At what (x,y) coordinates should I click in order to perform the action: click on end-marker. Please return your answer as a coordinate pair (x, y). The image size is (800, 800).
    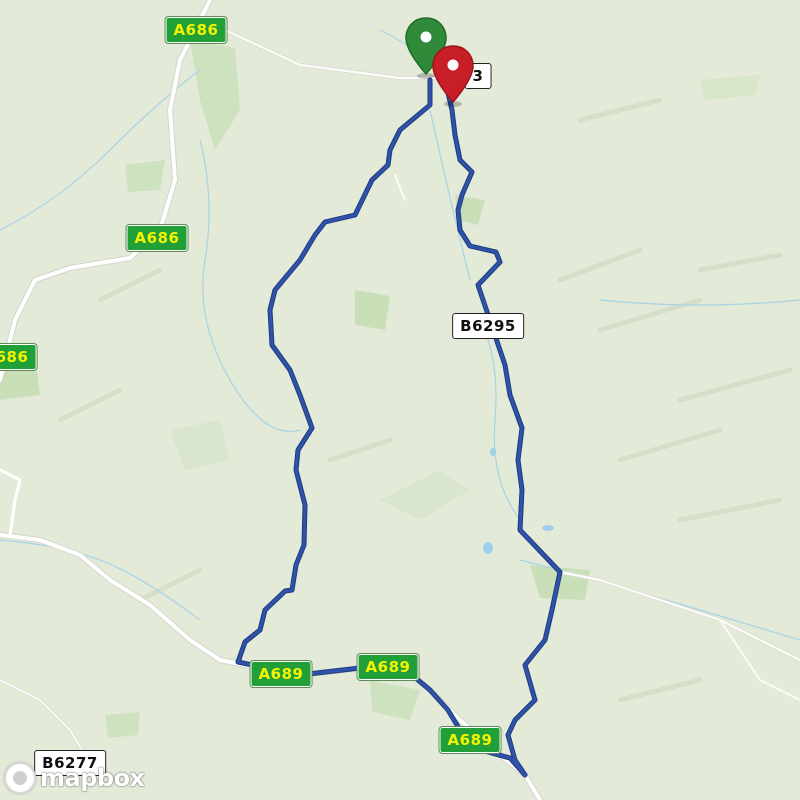
    Looking at the image, I should click on (453, 76).